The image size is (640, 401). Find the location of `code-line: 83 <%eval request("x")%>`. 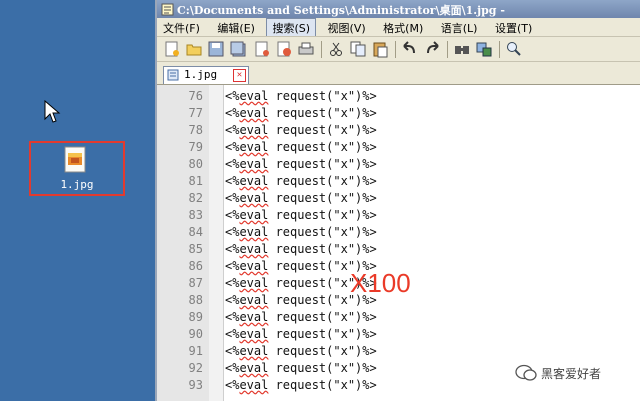

code-line: 83 <%eval request("x")%> is located at coordinates (398, 216).